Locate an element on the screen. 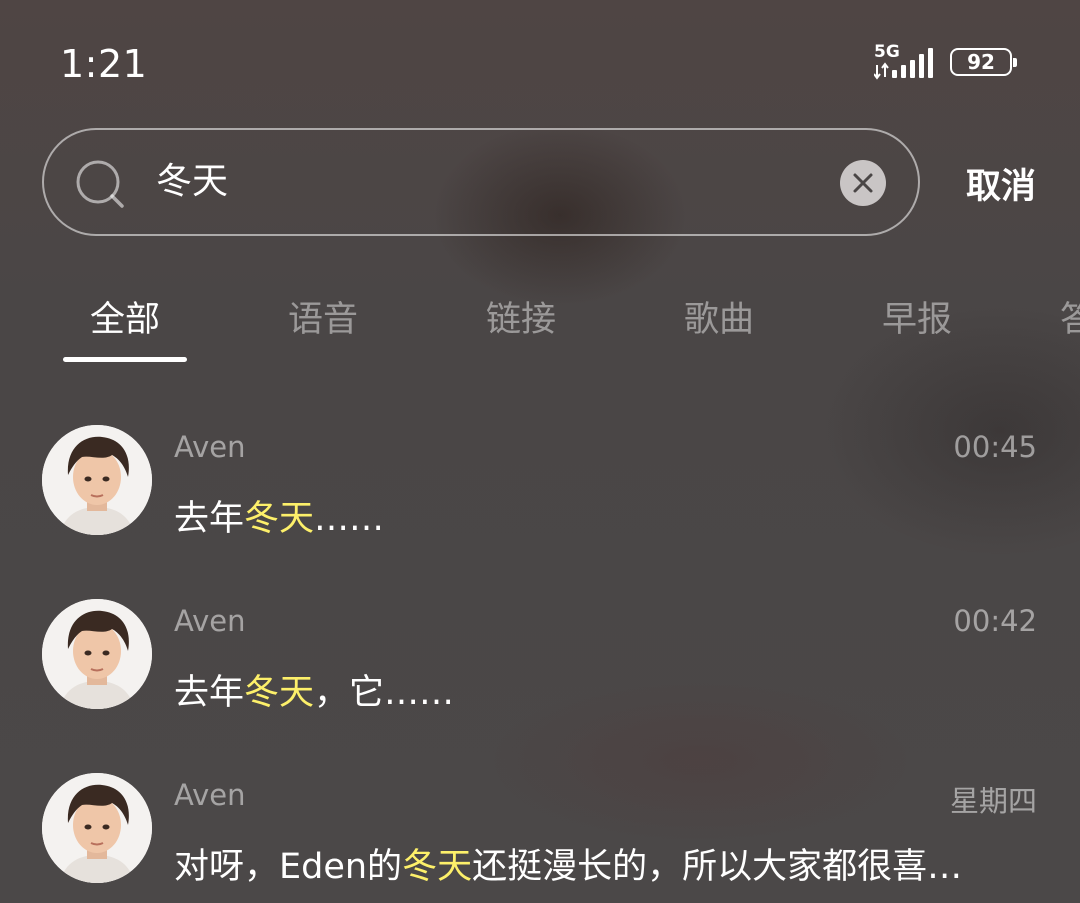 This screenshot has height=903, width=1080. cancel-button: 取消 is located at coordinates (1001, 183).